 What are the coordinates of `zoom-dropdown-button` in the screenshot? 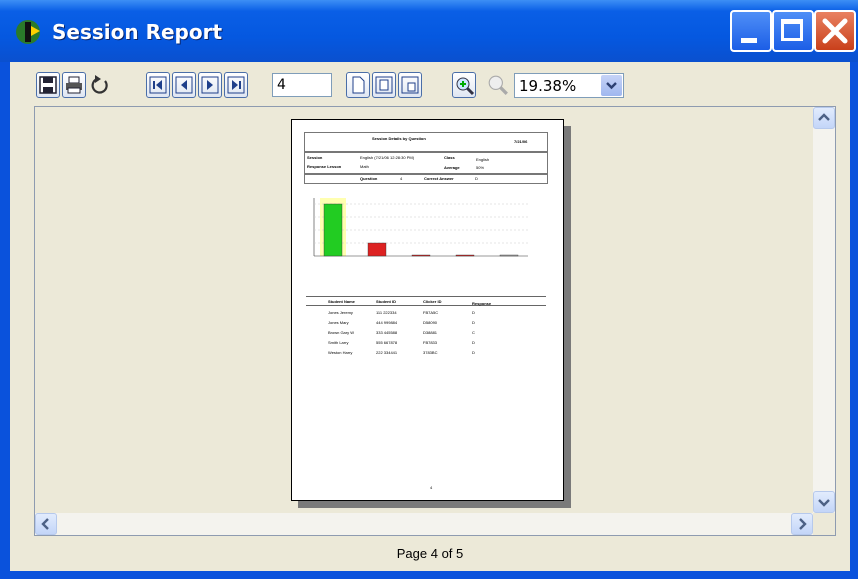 It's located at (611, 85).